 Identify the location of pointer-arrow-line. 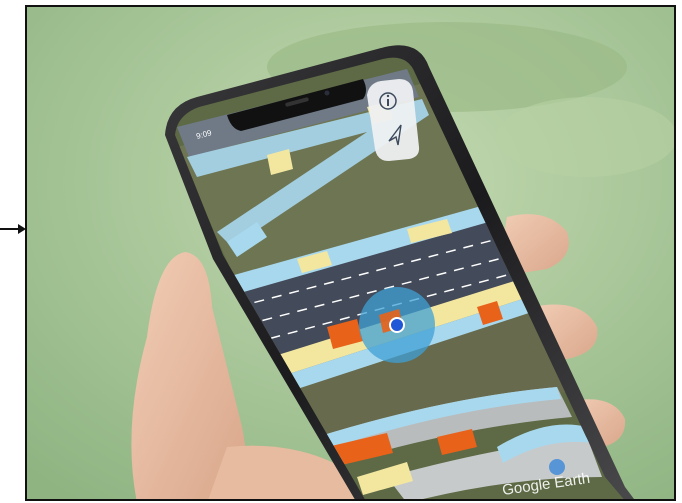
(10, 229).